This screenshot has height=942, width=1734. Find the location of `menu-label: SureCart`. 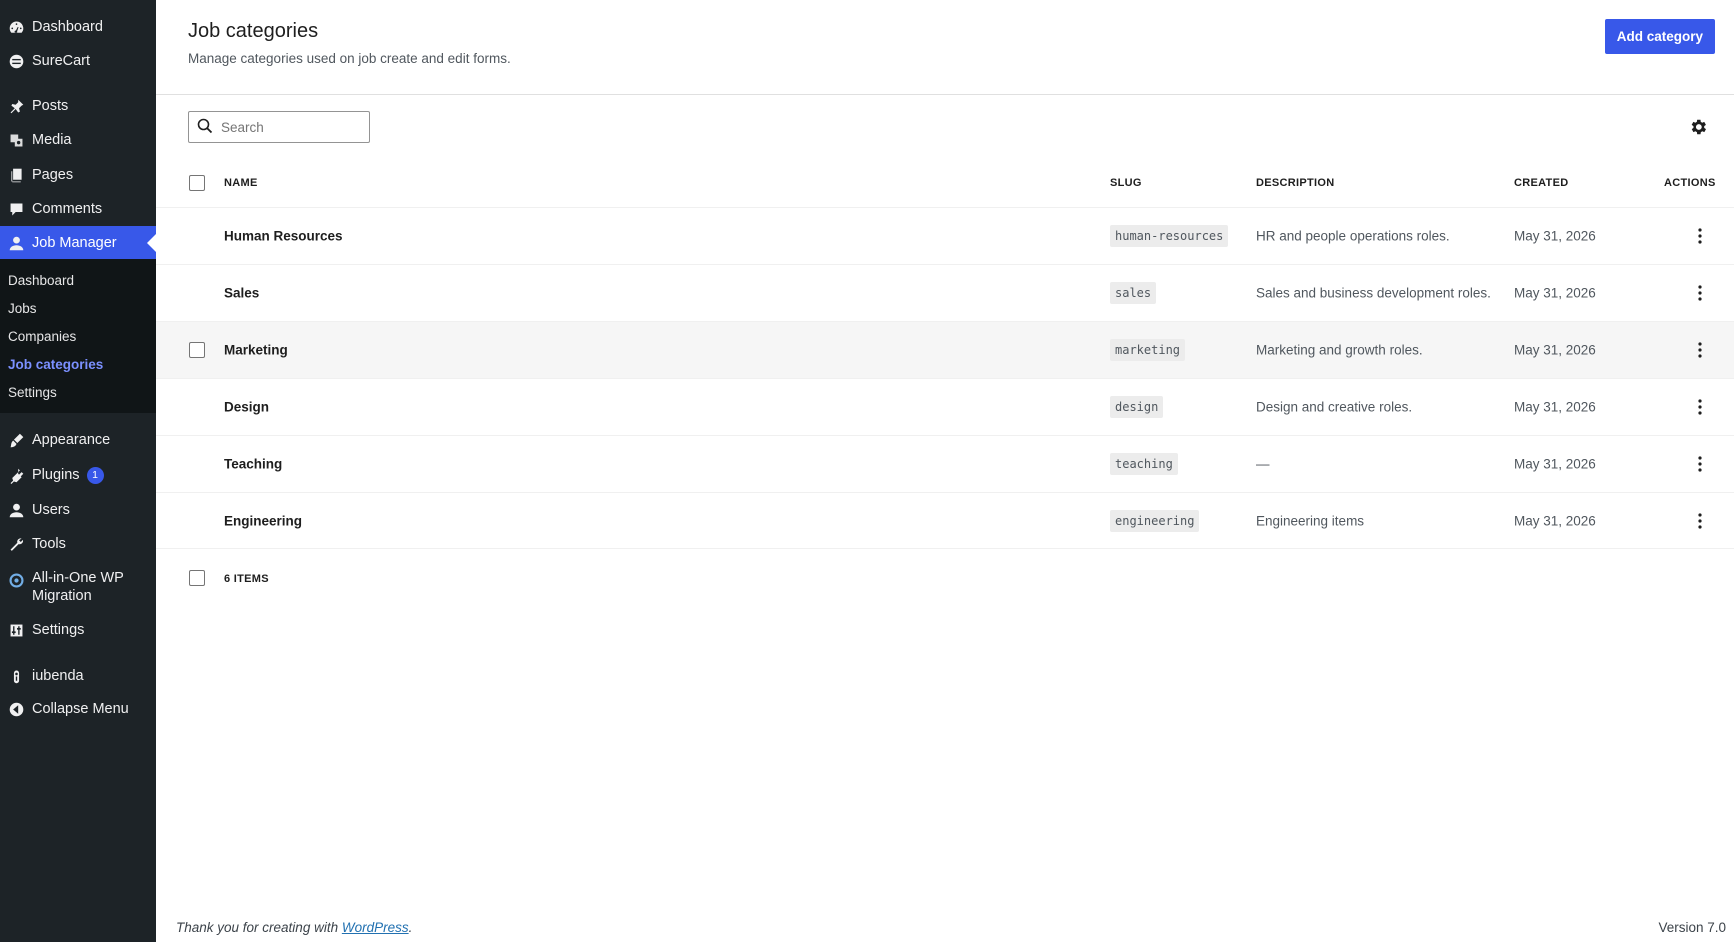

menu-label: SureCart is located at coordinates (61, 61).